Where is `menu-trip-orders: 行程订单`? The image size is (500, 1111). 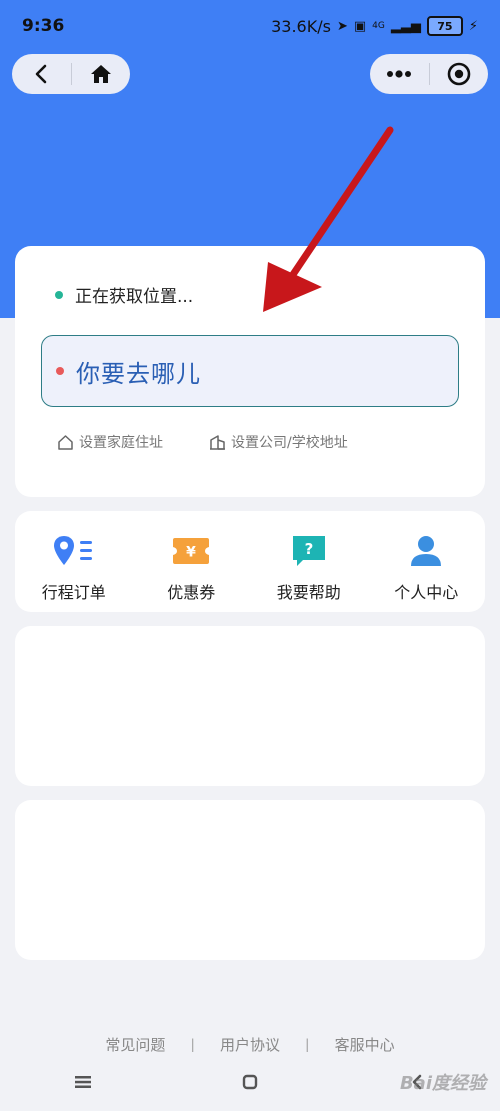
menu-trip-orders: 行程订单 is located at coordinates (74, 561).